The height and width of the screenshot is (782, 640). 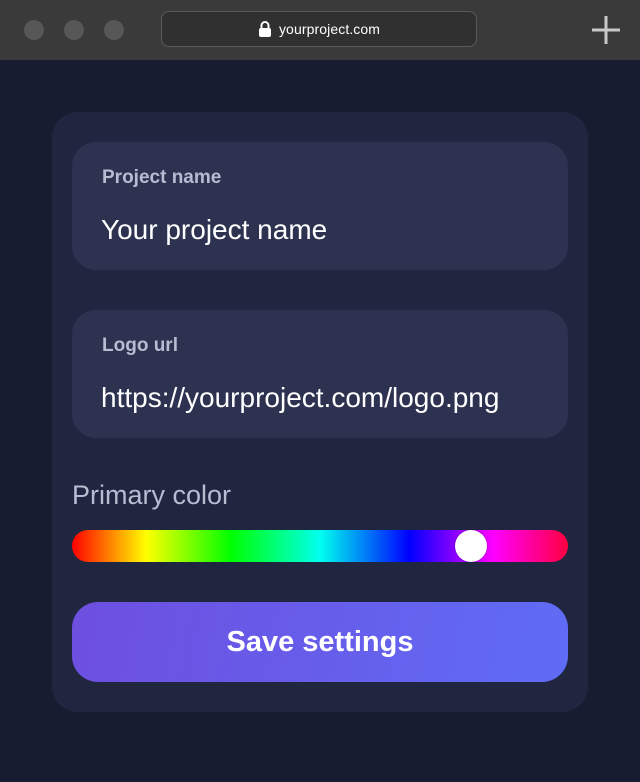 I want to click on address-bar: yourproject.com, so click(x=319, y=29).